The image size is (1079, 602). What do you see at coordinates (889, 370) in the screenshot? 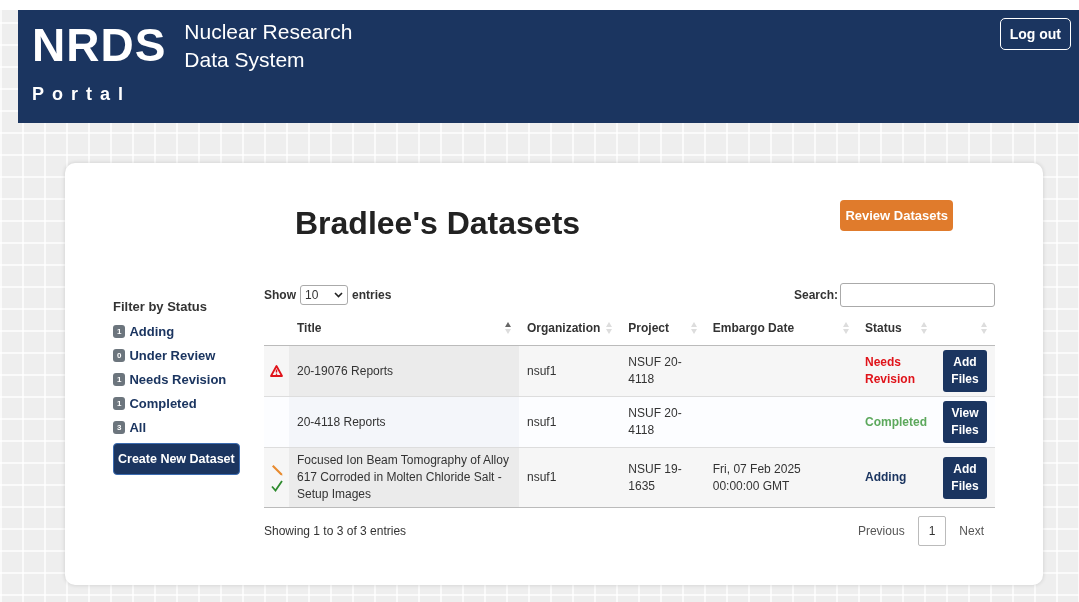
I see `status-text: Needs Revision` at bounding box center [889, 370].